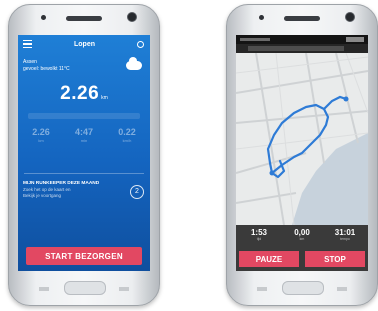 The width and height of the screenshot is (378, 311). I want to click on battery-icon, so click(355, 39).